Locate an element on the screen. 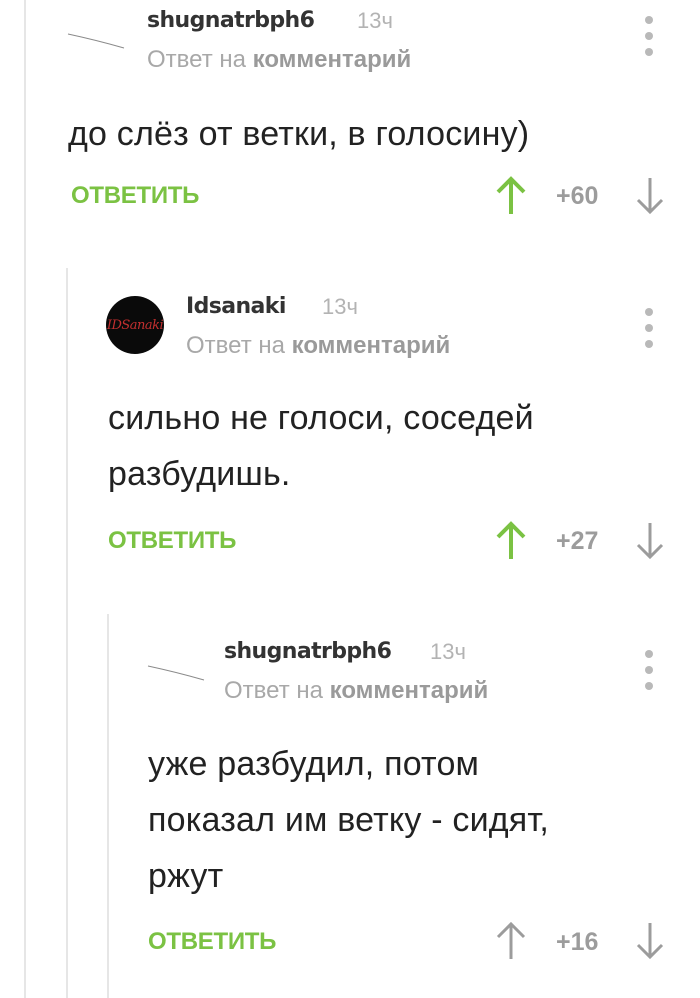 The height and width of the screenshot is (998, 700). comment-score: +27 is located at coordinates (577, 541).